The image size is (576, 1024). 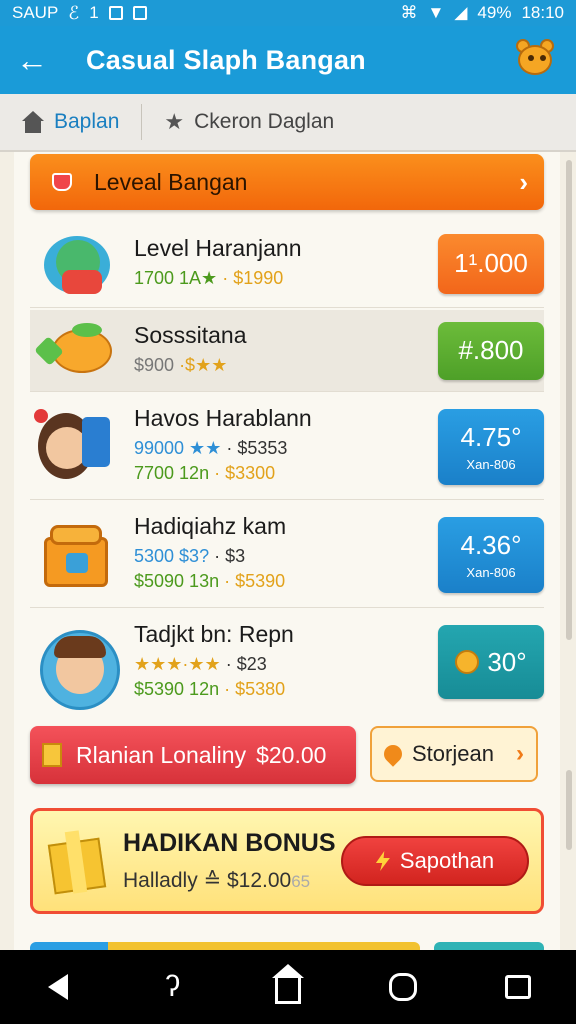 I want to click on app-bar: ← Casual Slaph Bangan, so click(x=288, y=60).